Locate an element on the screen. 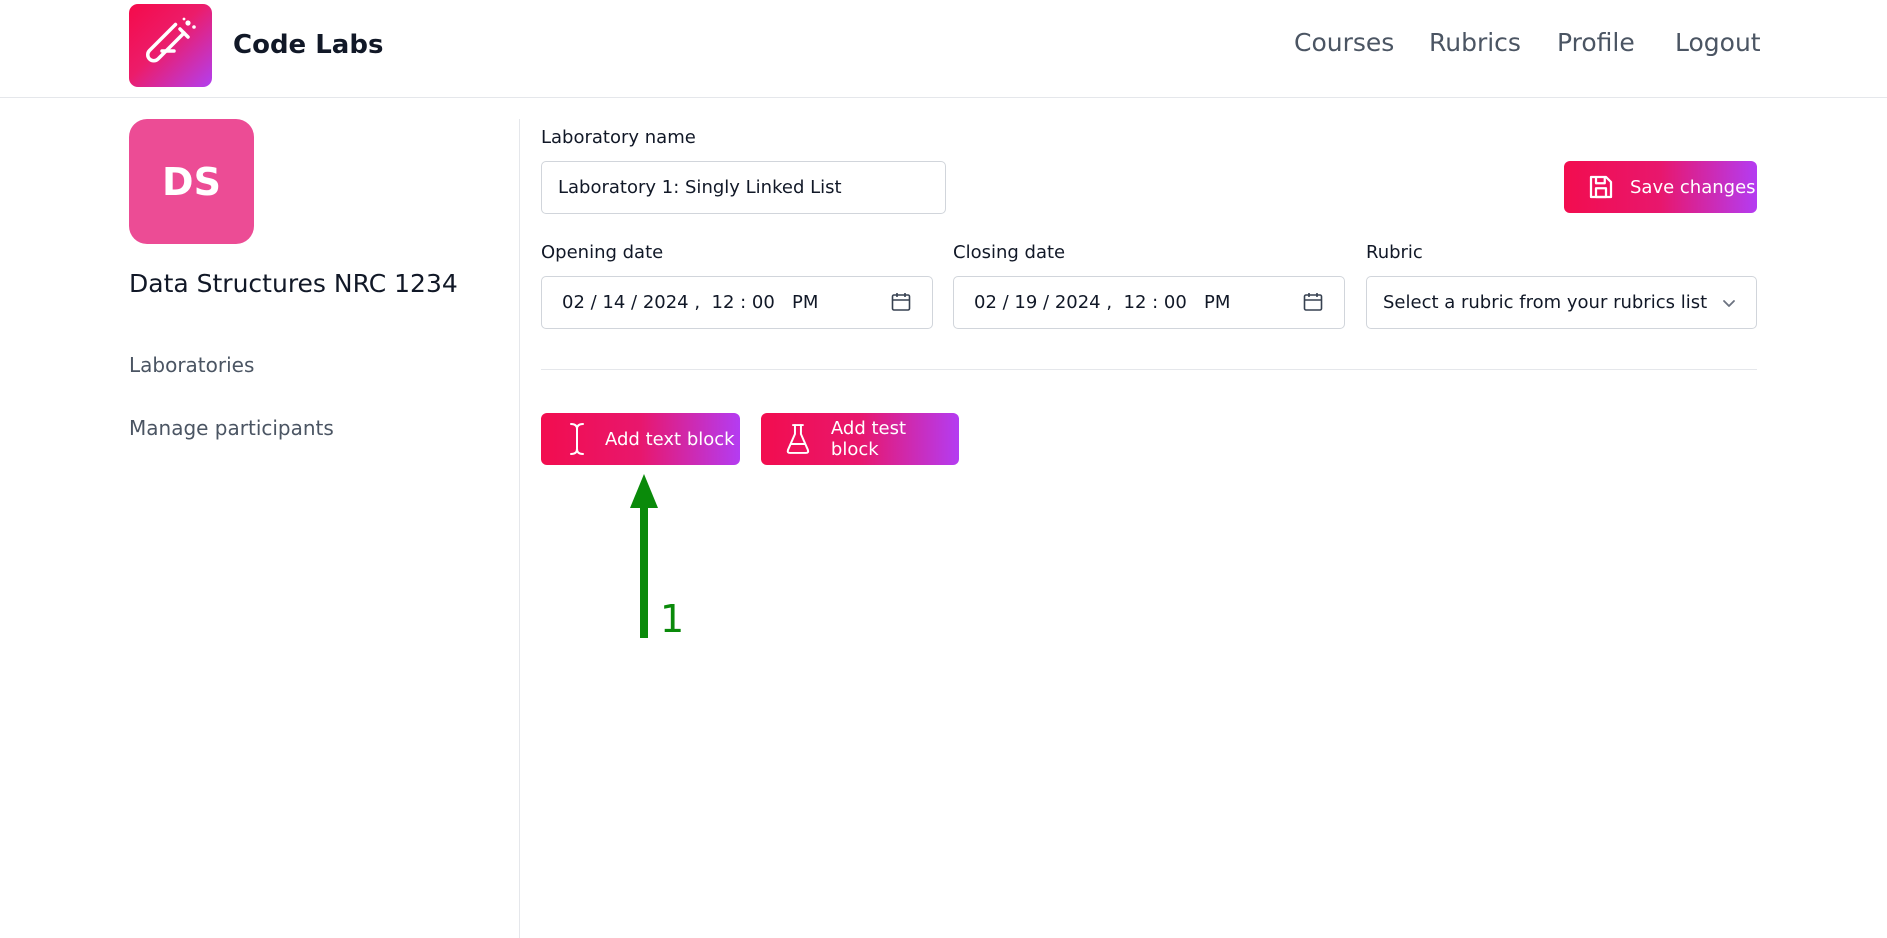 Image resolution: width=1887 pixels, height=938 pixels. opening-date-input: 02 / 14 / 2024 , 12 : 00 PM is located at coordinates (737, 302).